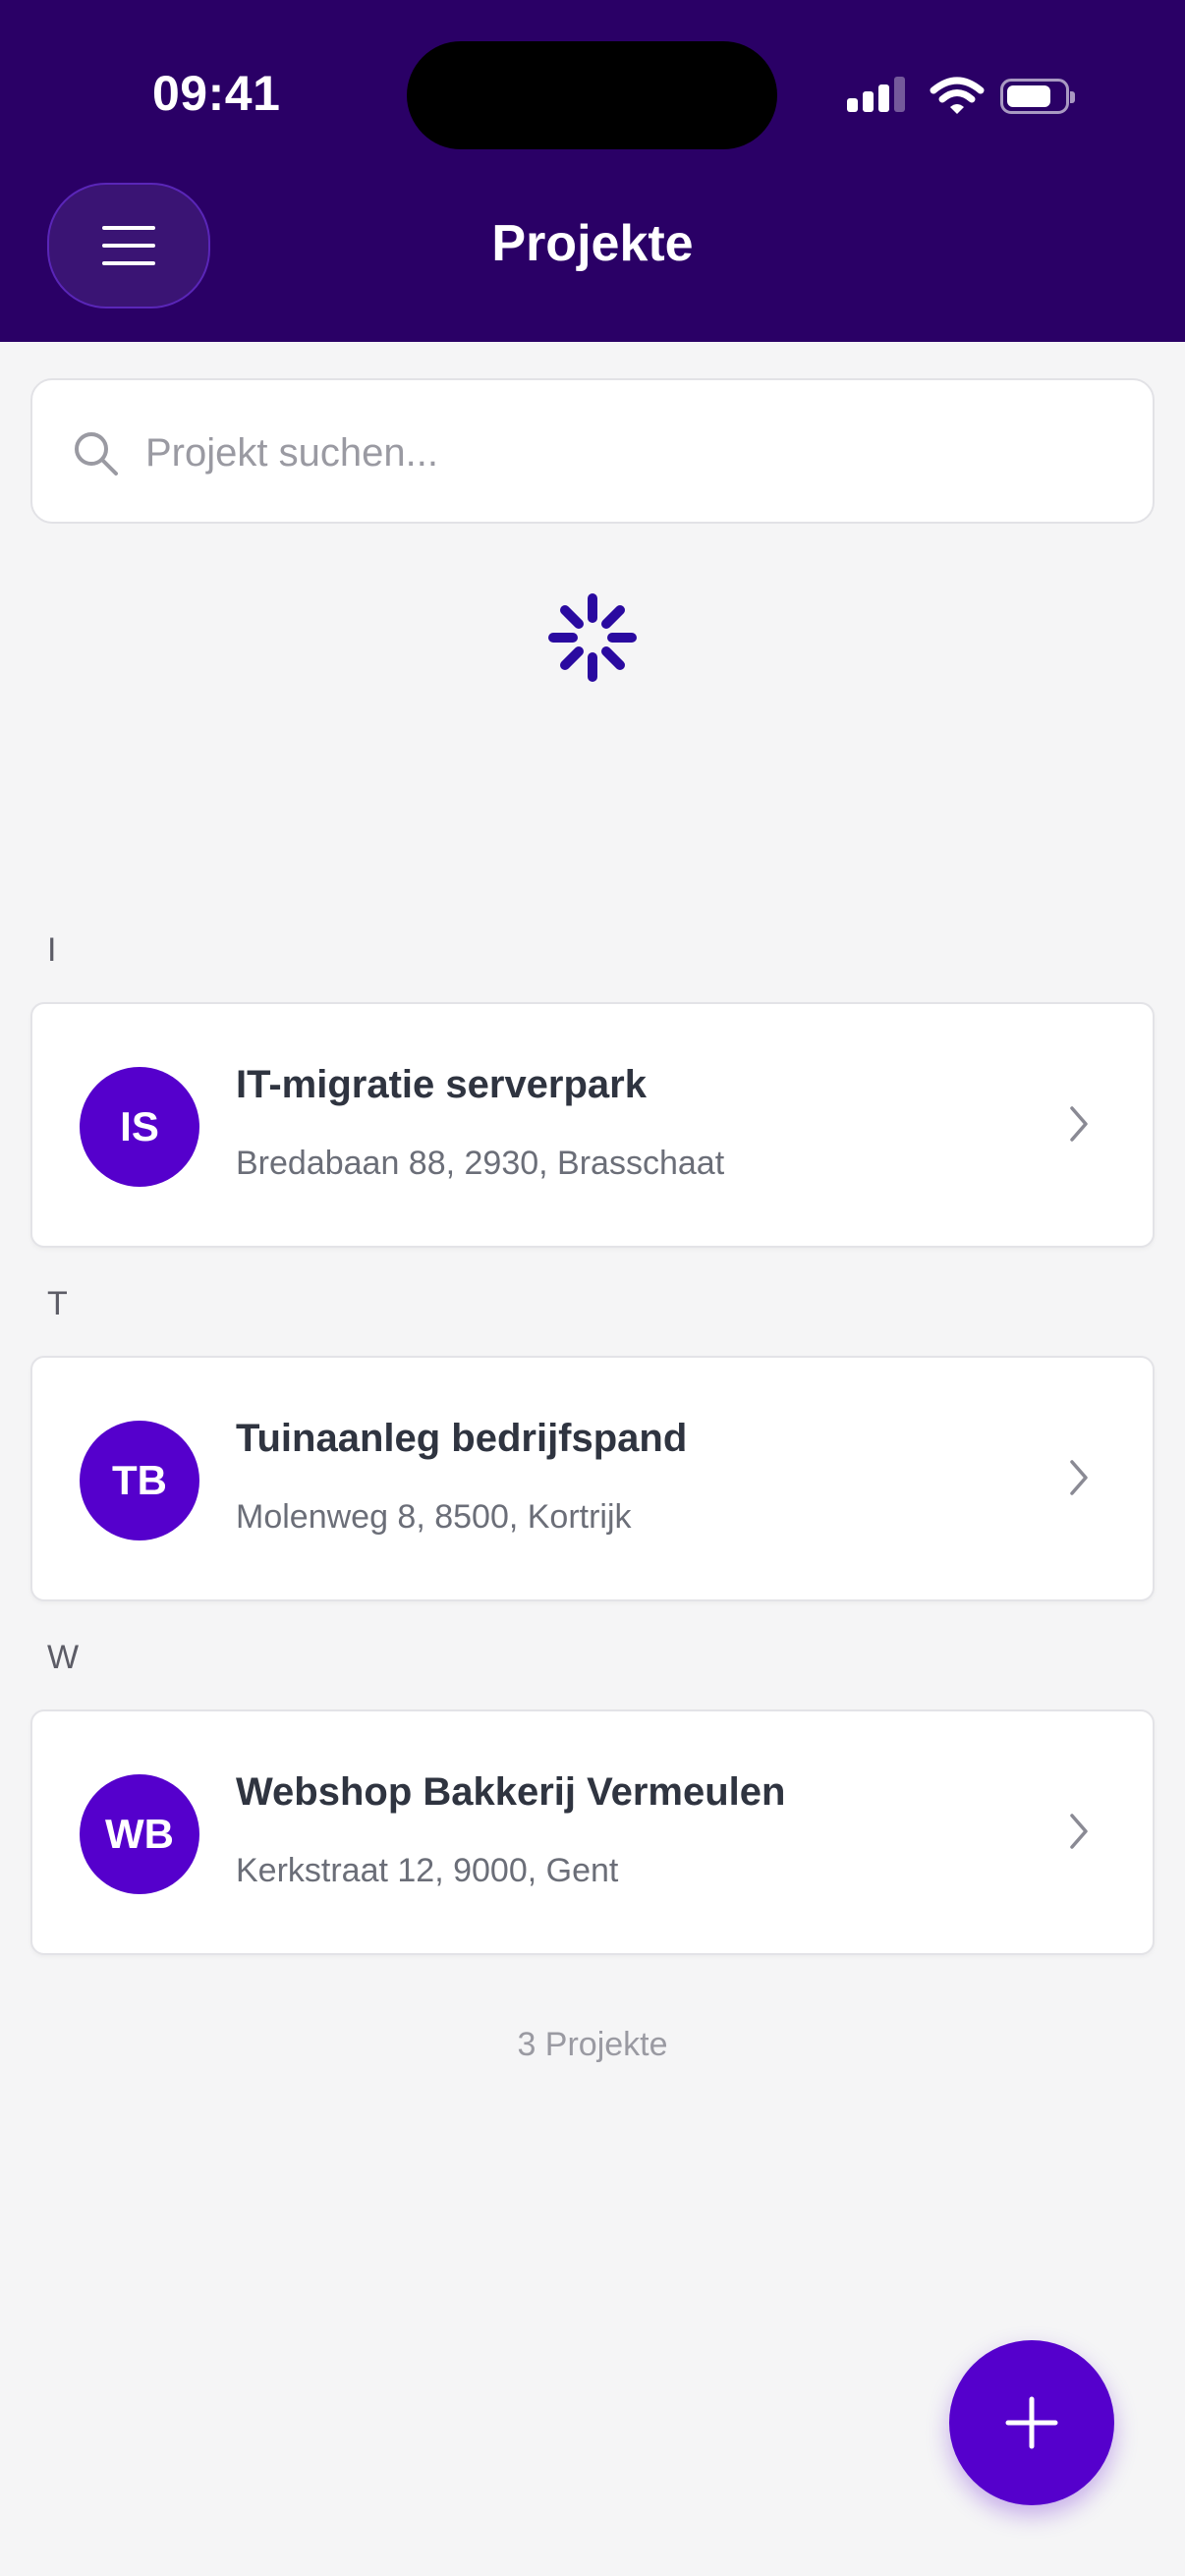  I want to click on project-address: Bredabaan 88, 2930, Brasschaat, so click(481, 1163).